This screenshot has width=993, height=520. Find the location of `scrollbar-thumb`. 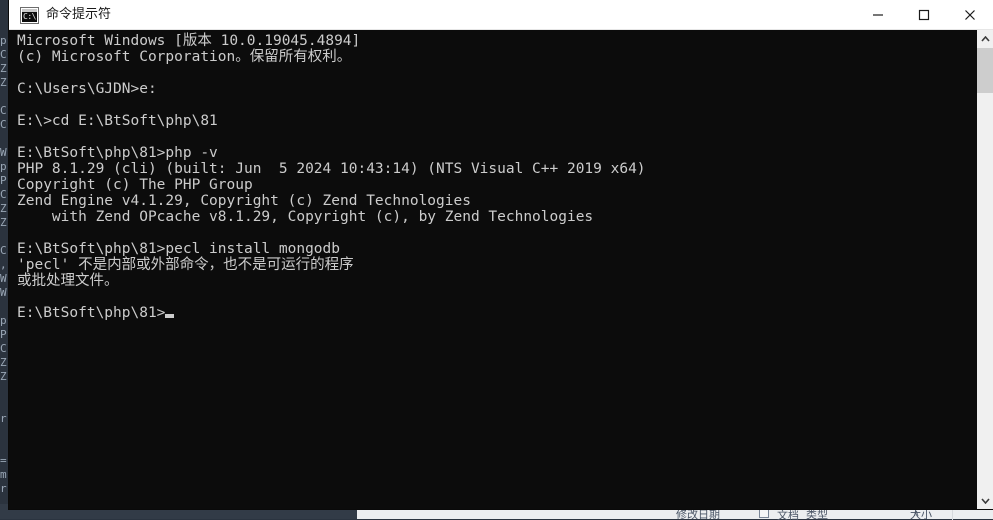

scrollbar-thumb is located at coordinates (985, 70).